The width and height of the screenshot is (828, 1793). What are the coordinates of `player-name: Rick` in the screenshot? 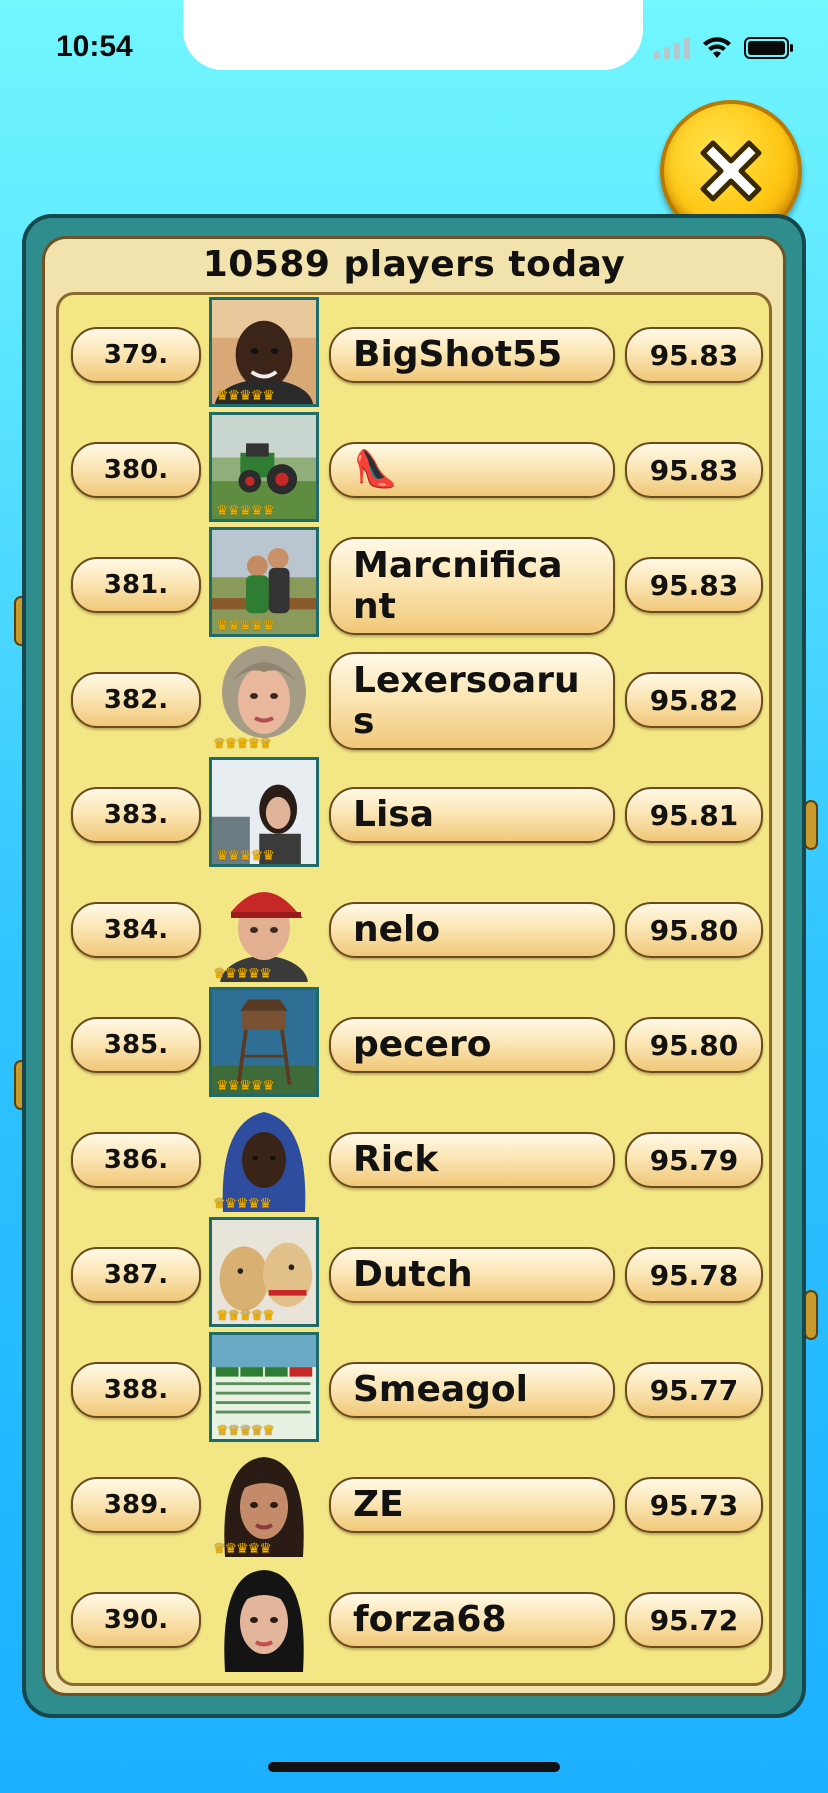 It's located at (472, 1160).